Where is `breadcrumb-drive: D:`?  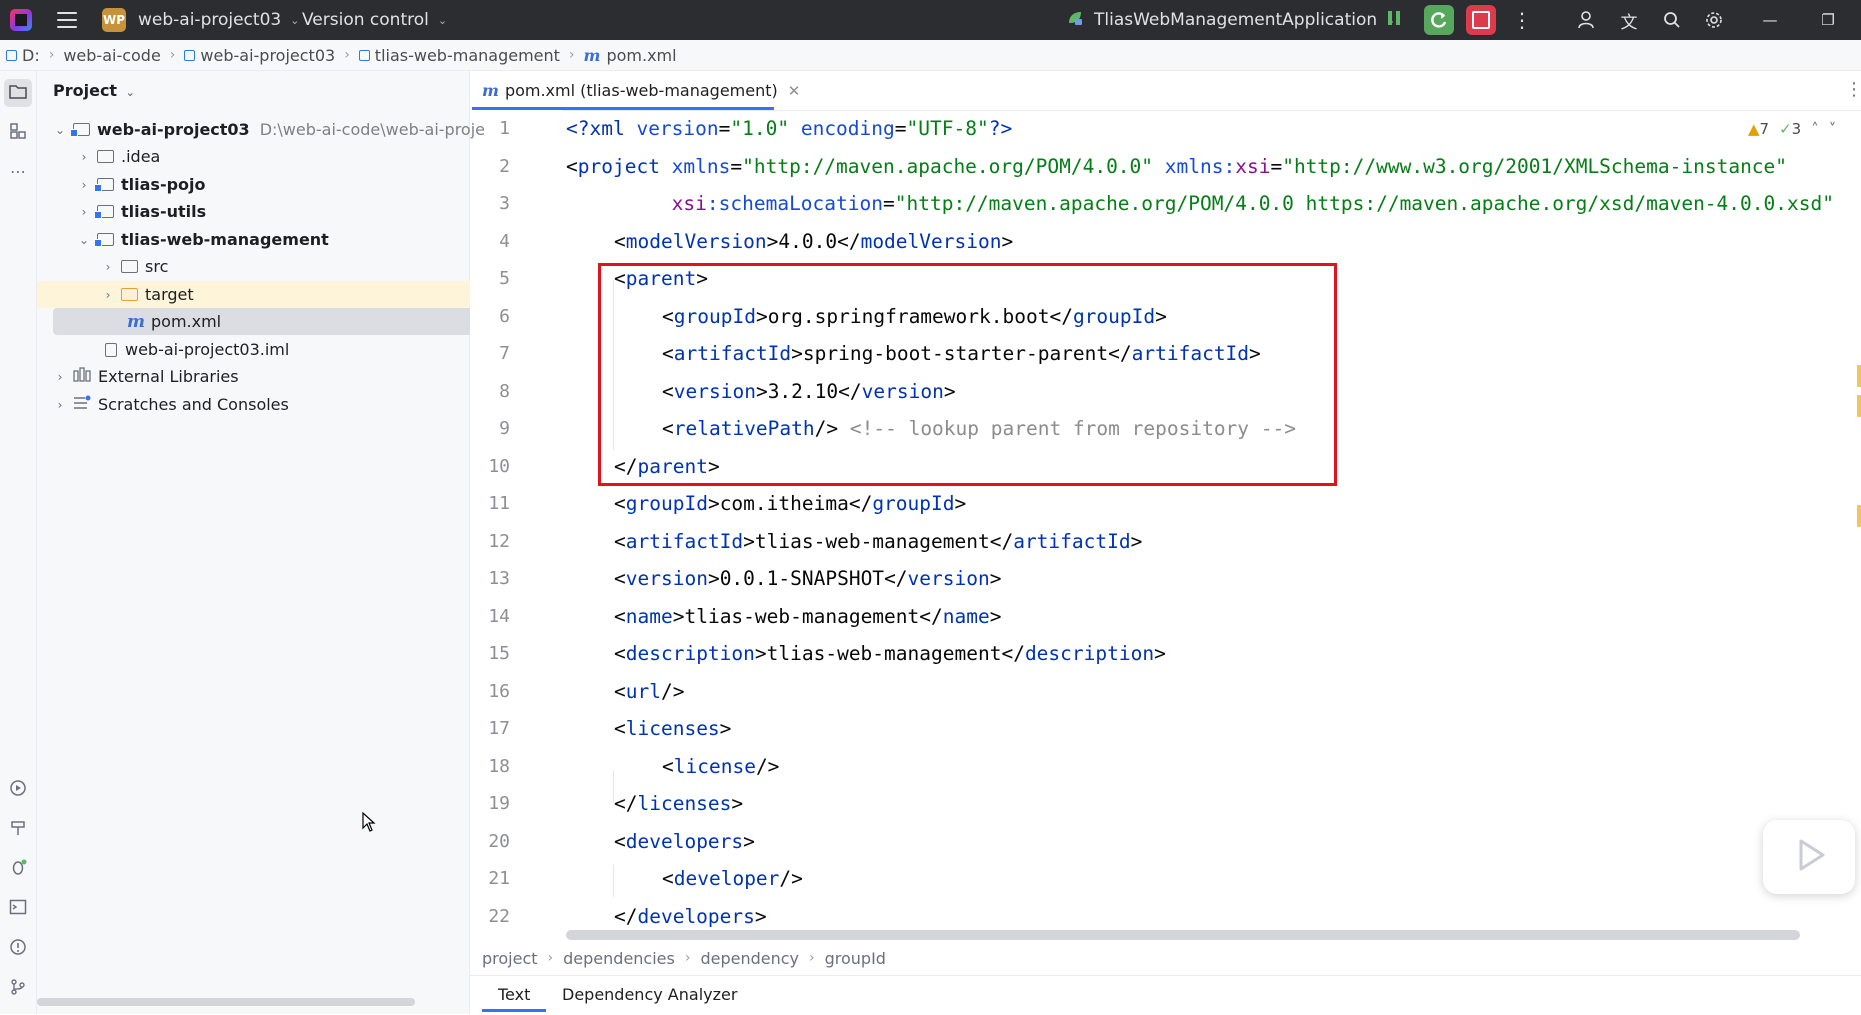 breadcrumb-drive: D: is located at coordinates (23, 55).